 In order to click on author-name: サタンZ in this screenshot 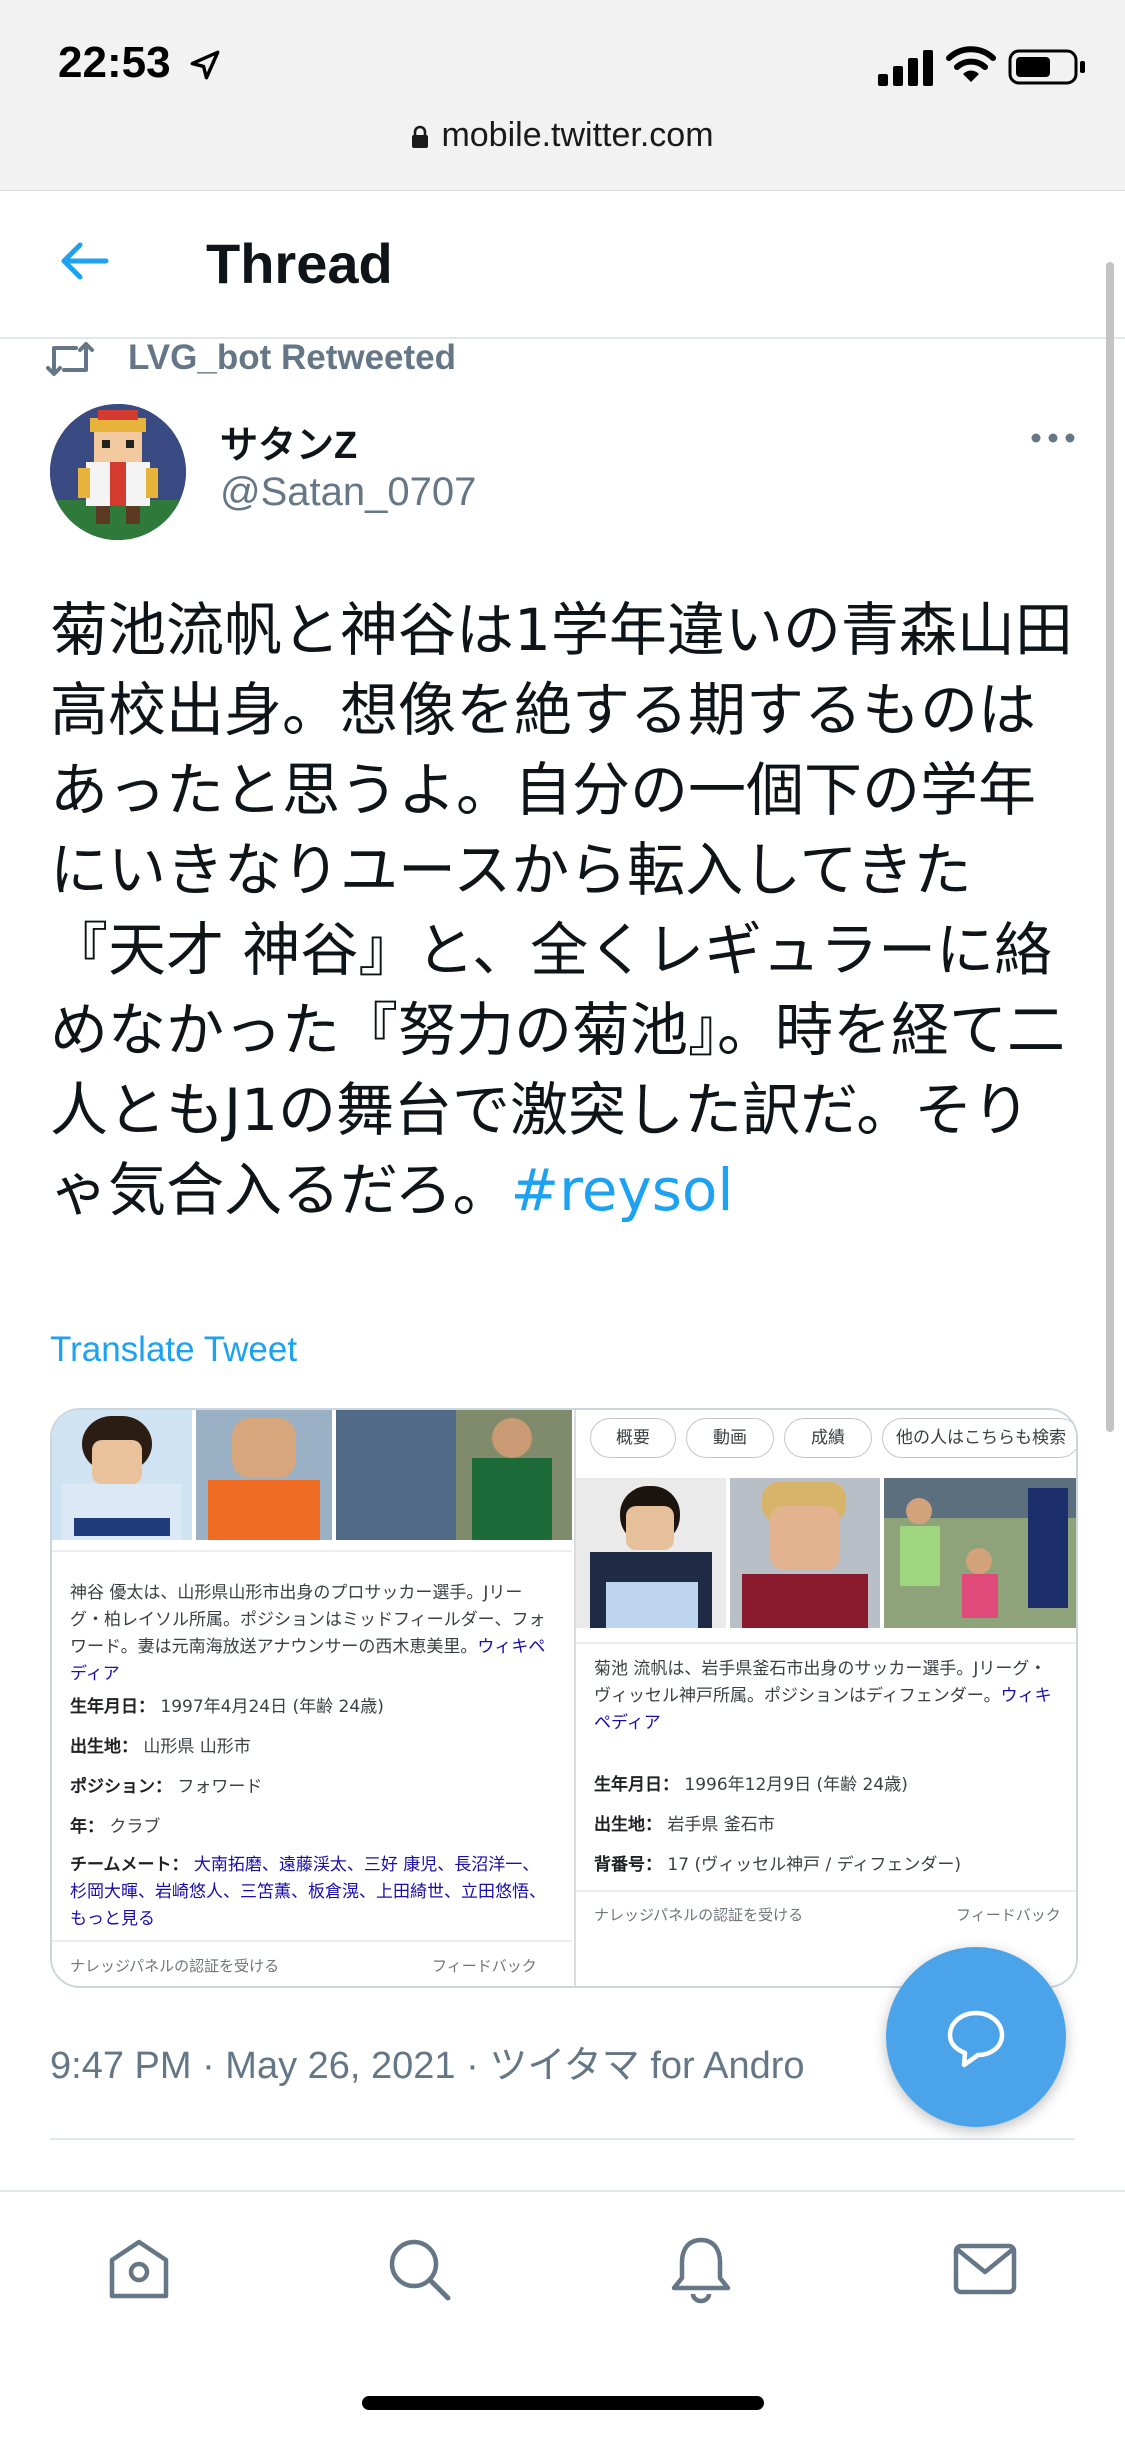, I will do `click(288, 441)`.